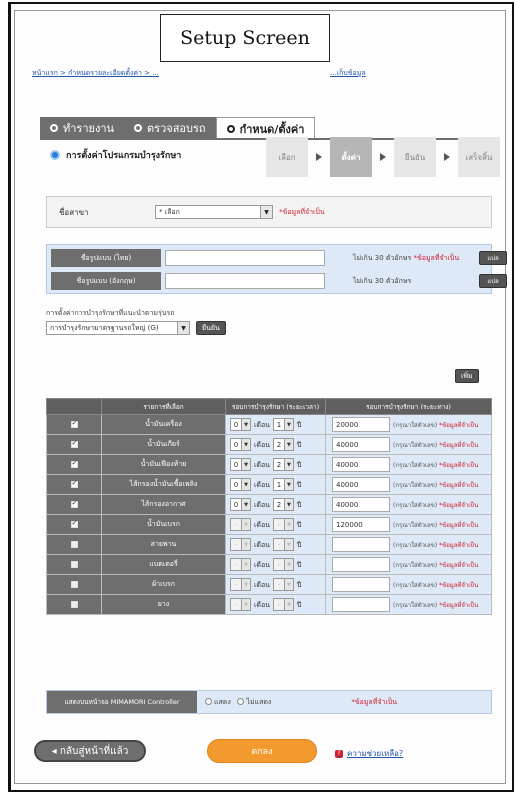 Image resolution: width=517 pixels, height=794 pixels. What do you see at coordinates (361, 524) in the screenshot?
I see `distance-input: 120000` at bounding box center [361, 524].